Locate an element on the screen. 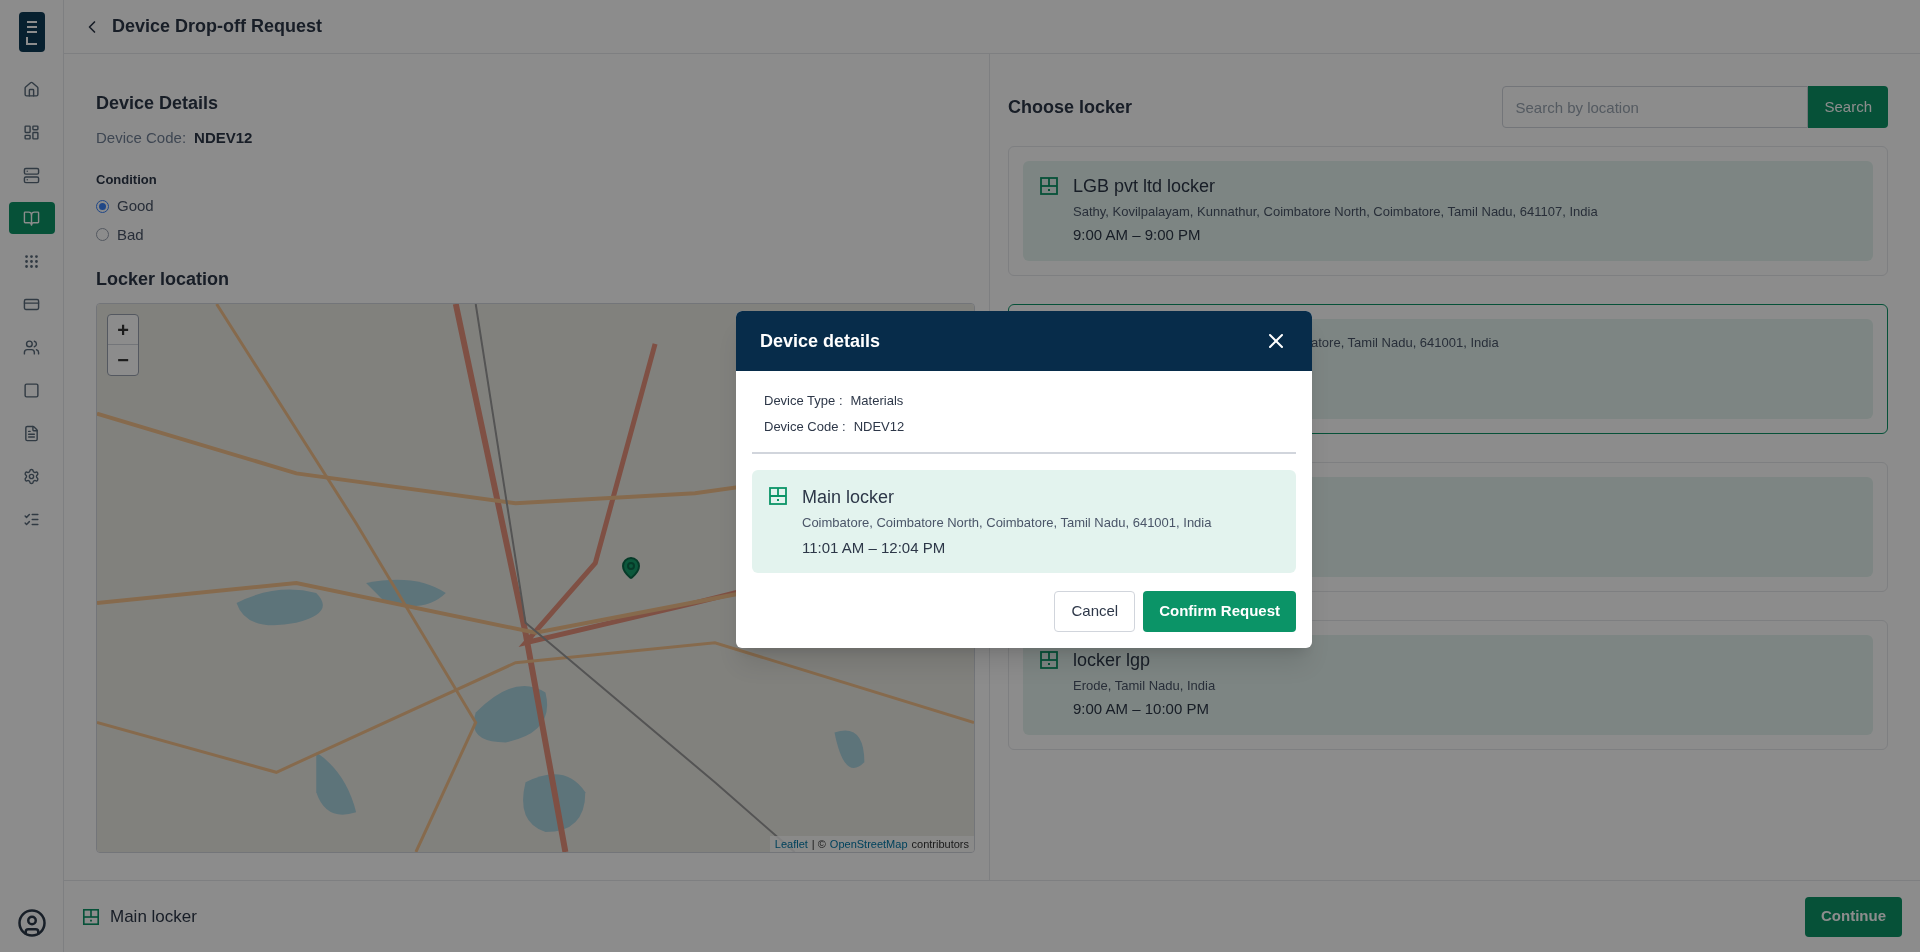  map-pin-icon is located at coordinates (631, 568).